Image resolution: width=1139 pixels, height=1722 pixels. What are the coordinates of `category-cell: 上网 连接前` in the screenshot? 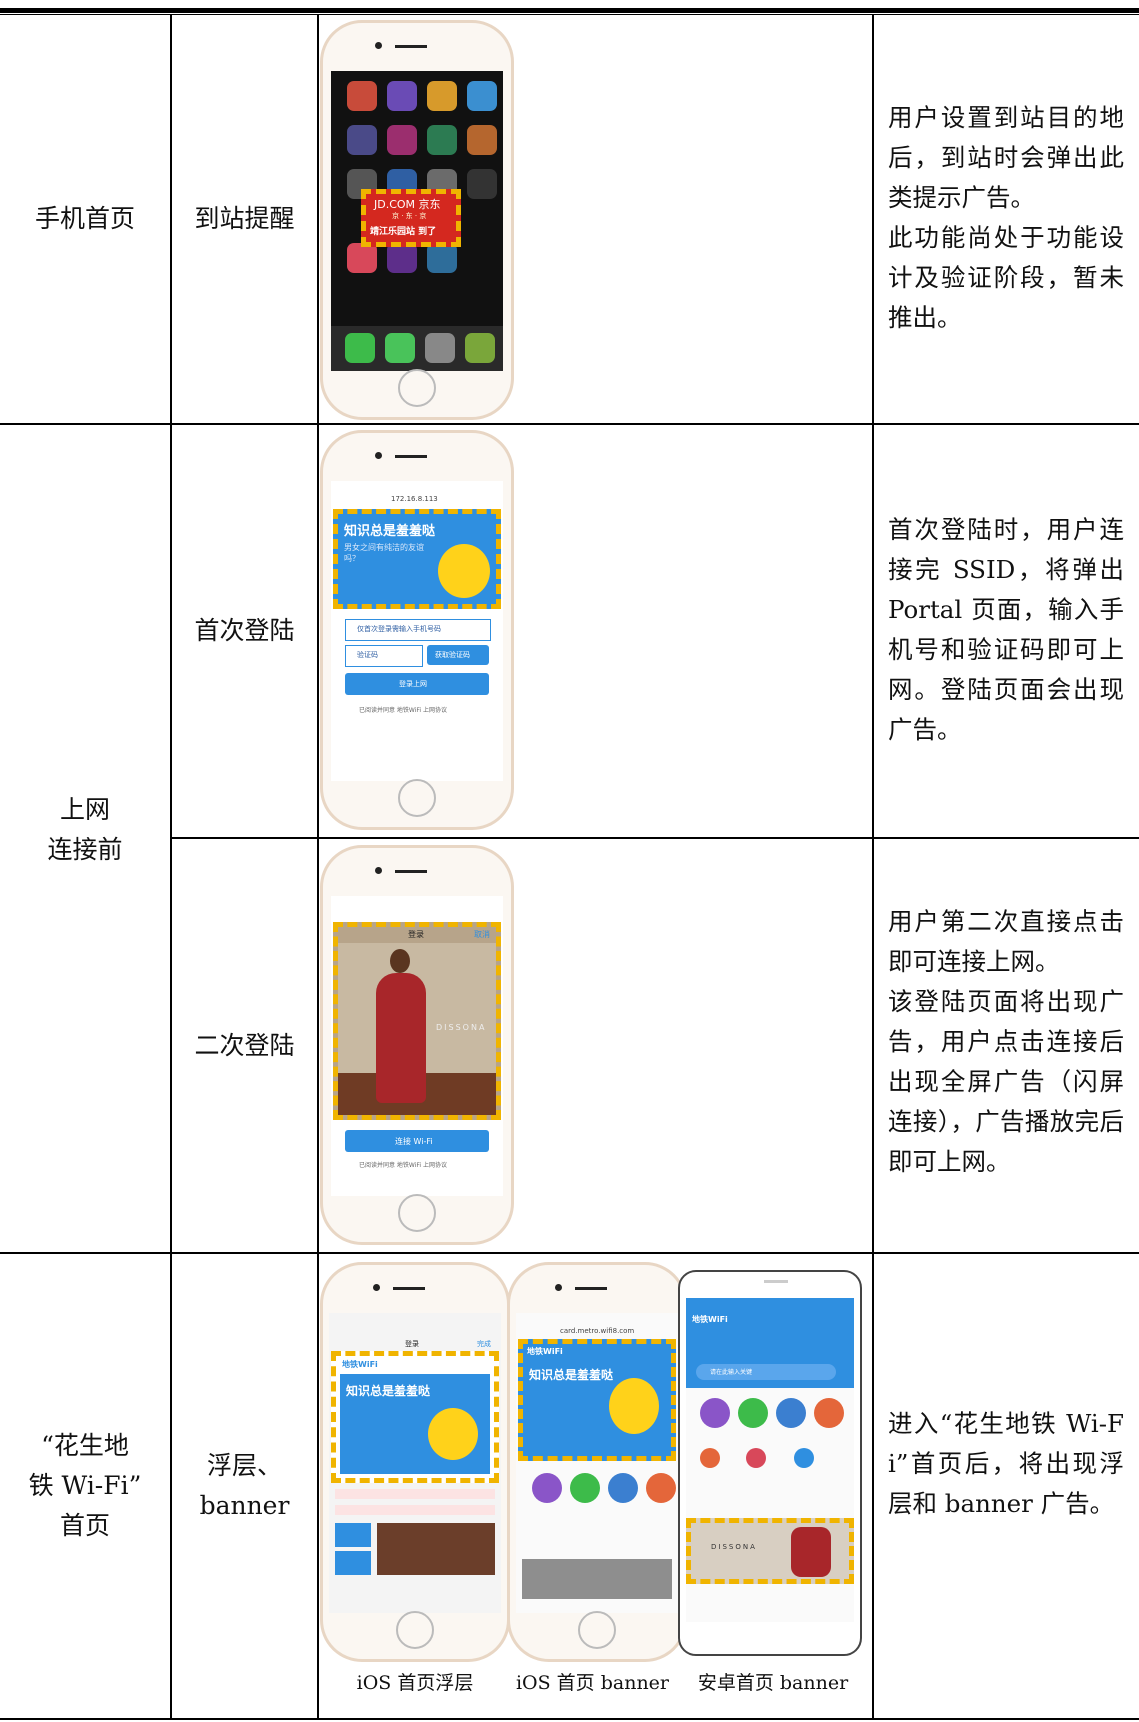 It's located at (85, 829).